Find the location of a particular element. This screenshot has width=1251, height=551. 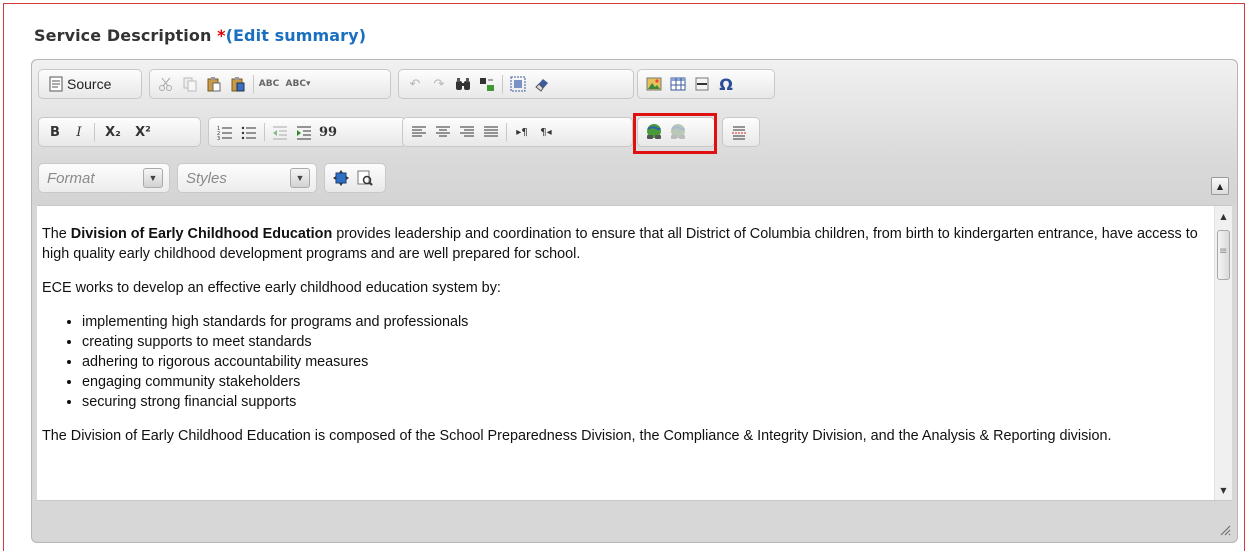

spellcheck-as-you-type-icon: ABC ▾ is located at coordinates (298, 84).